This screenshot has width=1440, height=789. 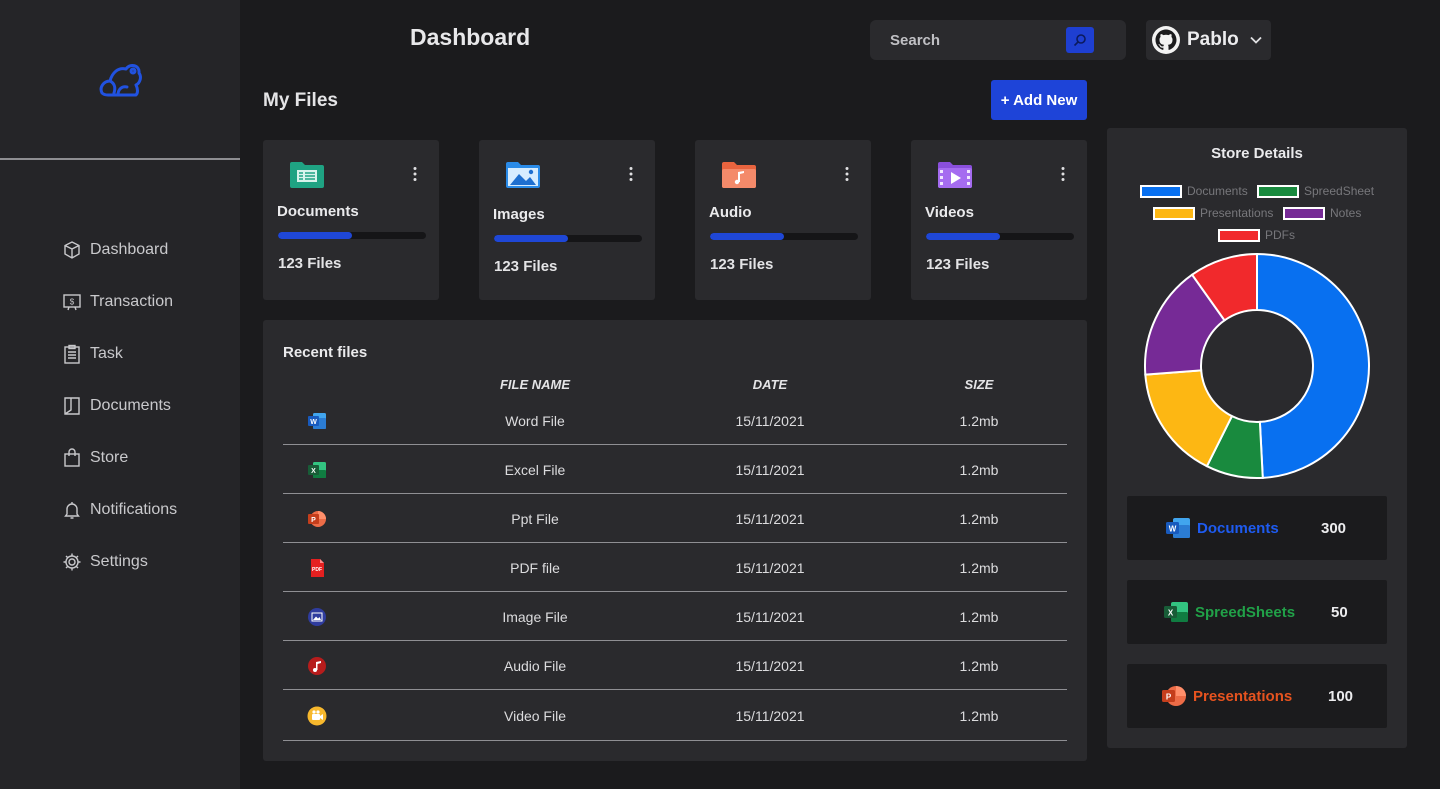 What do you see at coordinates (535, 470) in the screenshot?
I see `file-name-cell: Excel File` at bounding box center [535, 470].